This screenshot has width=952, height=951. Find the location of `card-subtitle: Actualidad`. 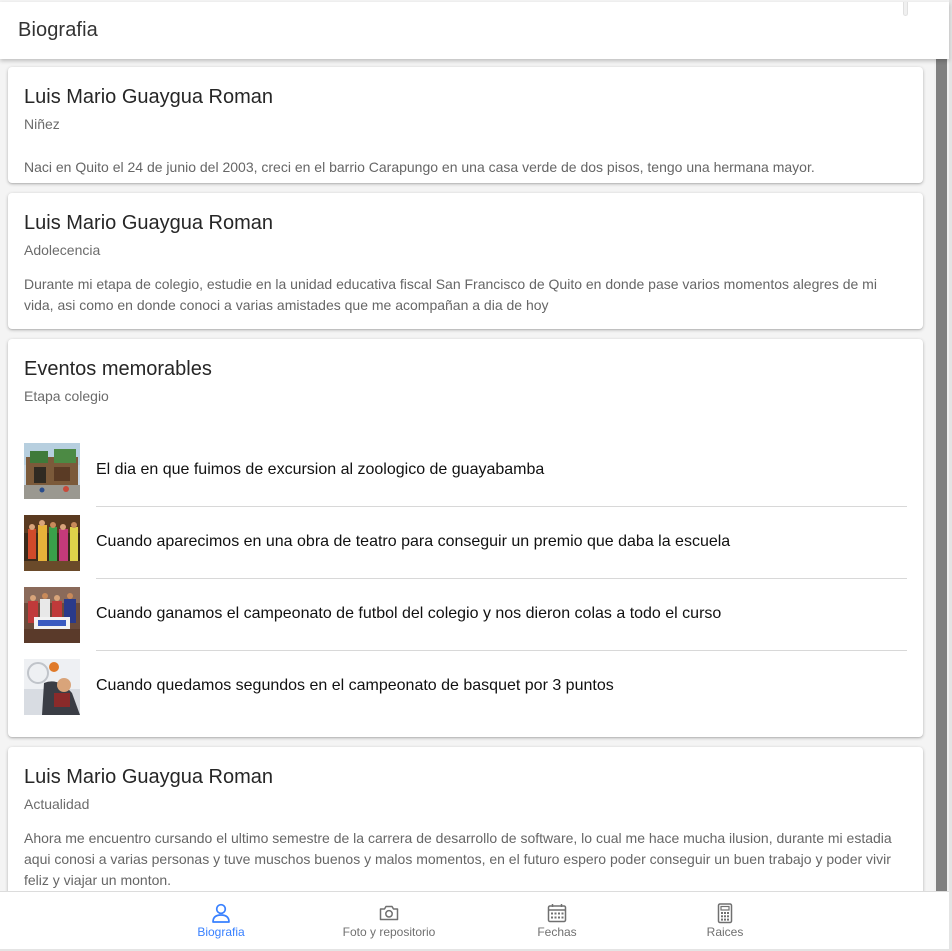

card-subtitle: Actualidad is located at coordinates (57, 804).